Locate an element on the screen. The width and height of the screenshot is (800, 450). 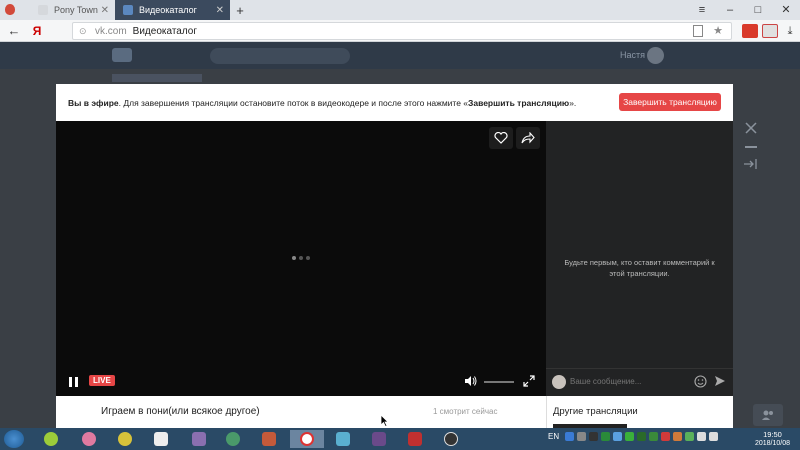
close-icon is located at coordinates (751, 128).